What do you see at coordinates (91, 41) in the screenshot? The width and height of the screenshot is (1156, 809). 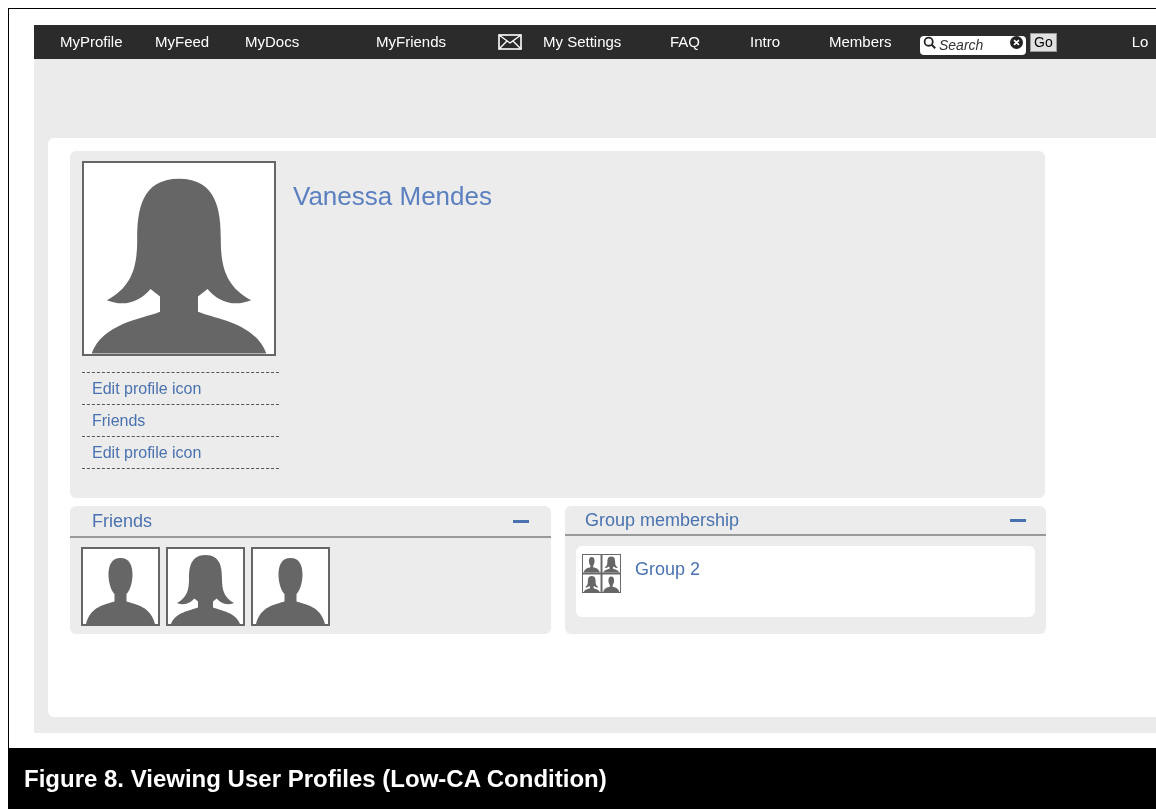 I see `nav-link: MyProfile` at bounding box center [91, 41].